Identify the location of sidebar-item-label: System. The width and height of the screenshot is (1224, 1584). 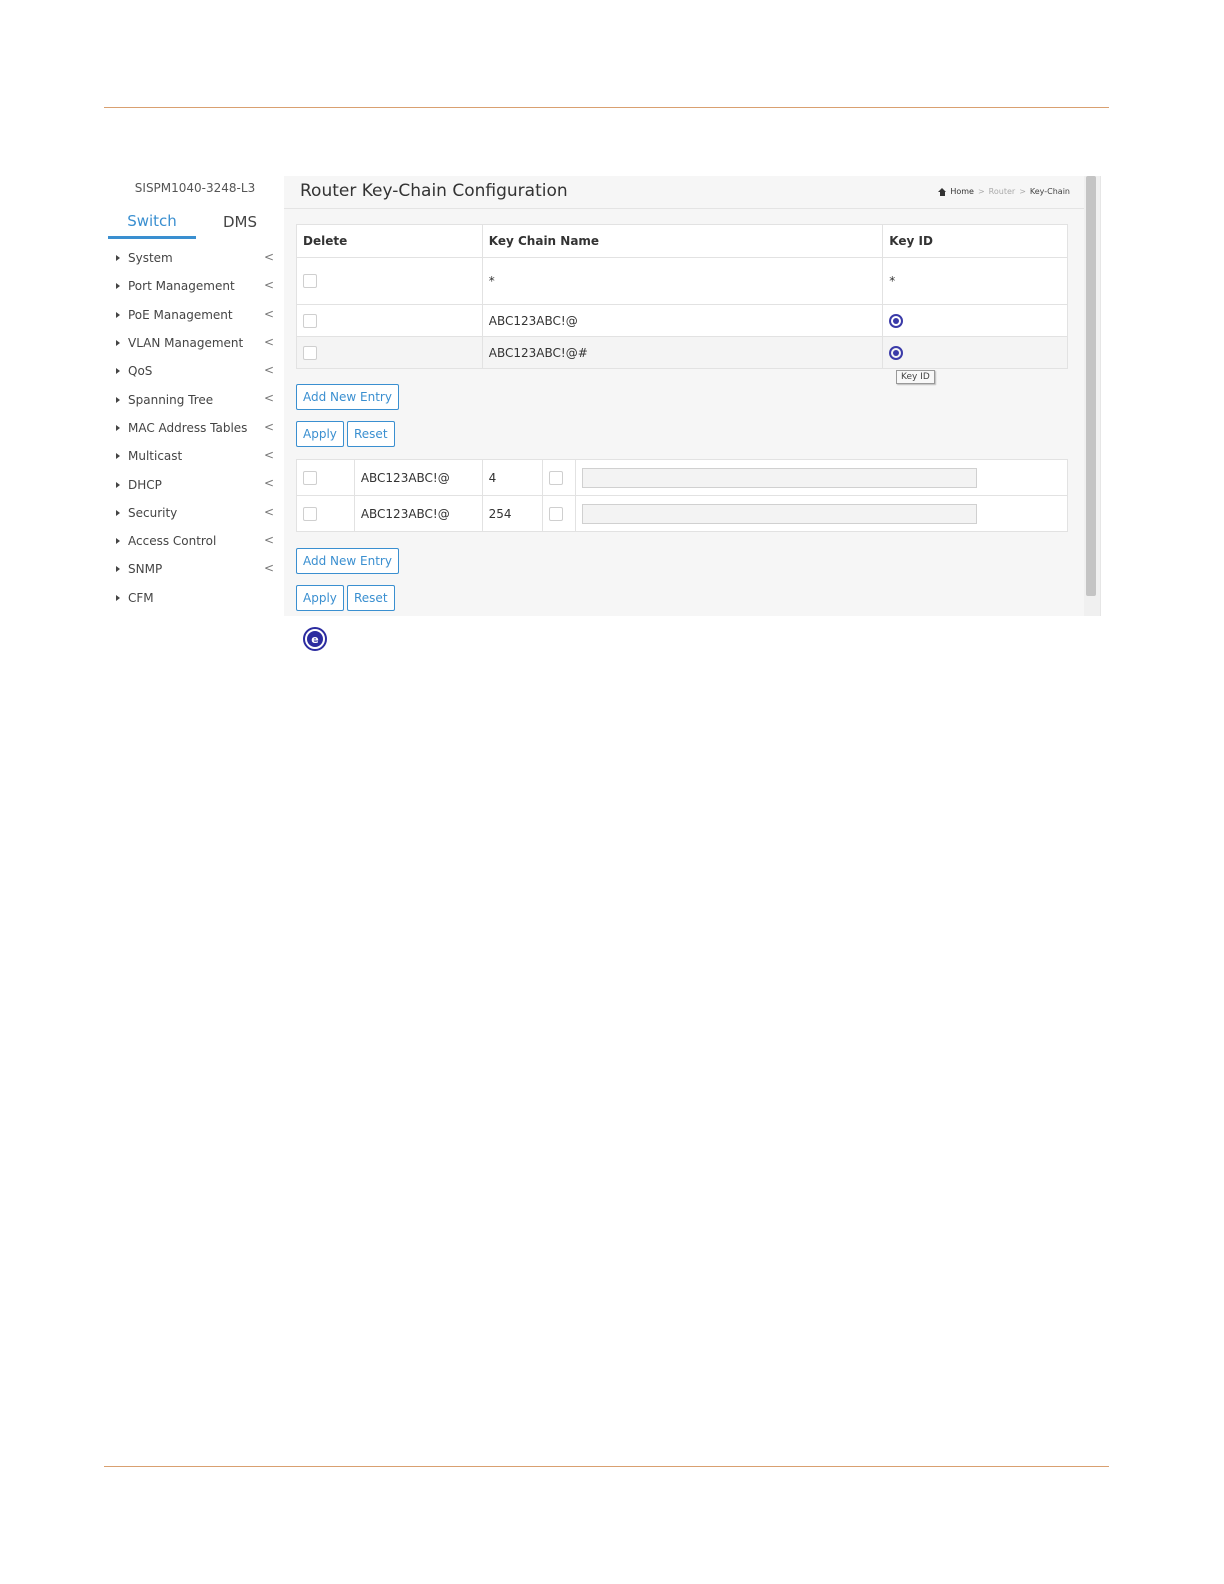
(150, 258).